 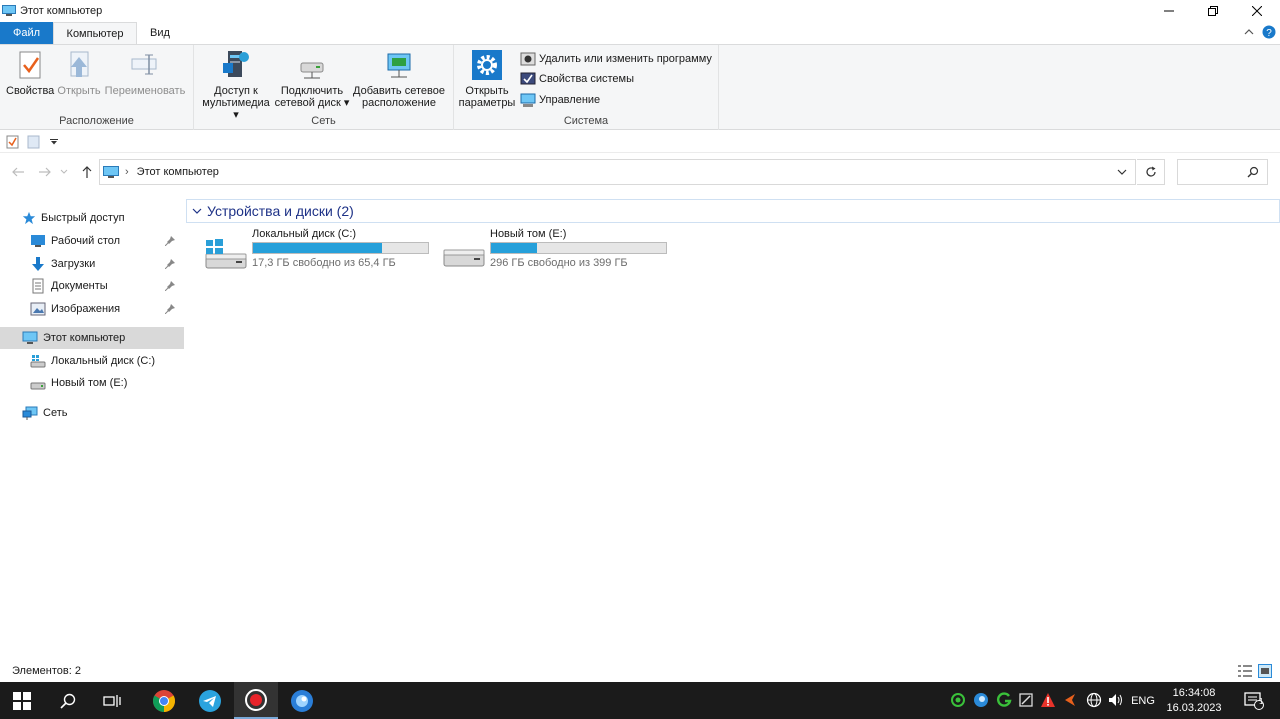 What do you see at coordinates (1122, 172) in the screenshot?
I see `address-dropdown-icon` at bounding box center [1122, 172].